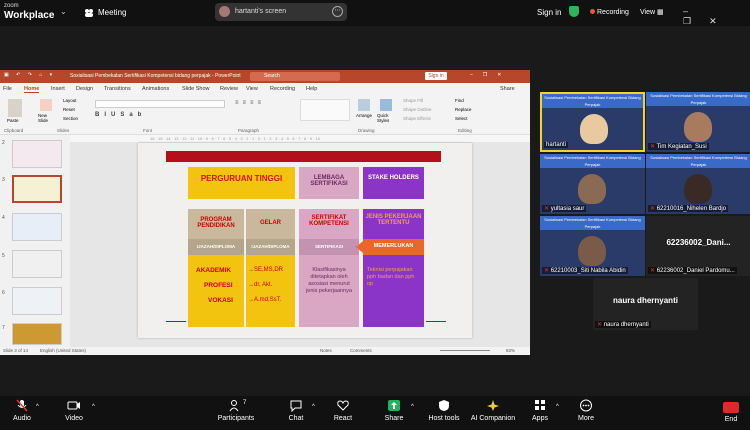 This screenshot has height=430, width=750. What do you see at coordinates (29, 75) in the screenshot?
I see `quick-access-icons: ▣ ↶ ↷ ⌂ ▾` at bounding box center [29, 75].